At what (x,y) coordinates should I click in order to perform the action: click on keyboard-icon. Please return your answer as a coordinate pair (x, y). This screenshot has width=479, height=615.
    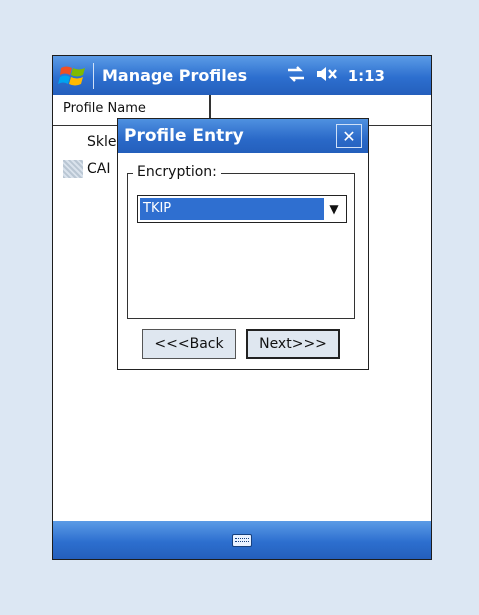
    Looking at the image, I should click on (242, 540).